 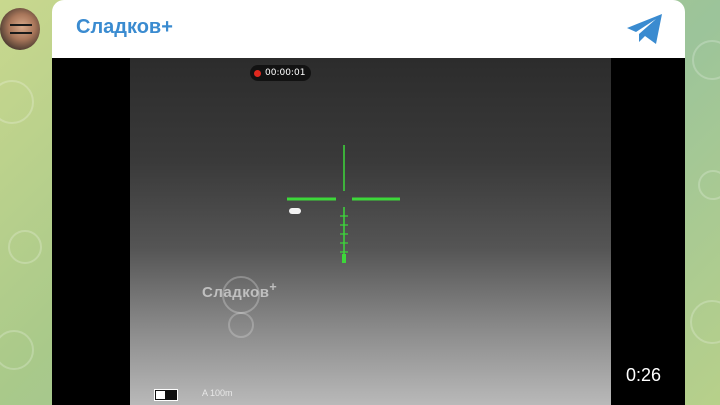 What do you see at coordinates (343, 204) in the screenshot?
I see `crosshair-reticle-icon` at bounding box center [343, 204].